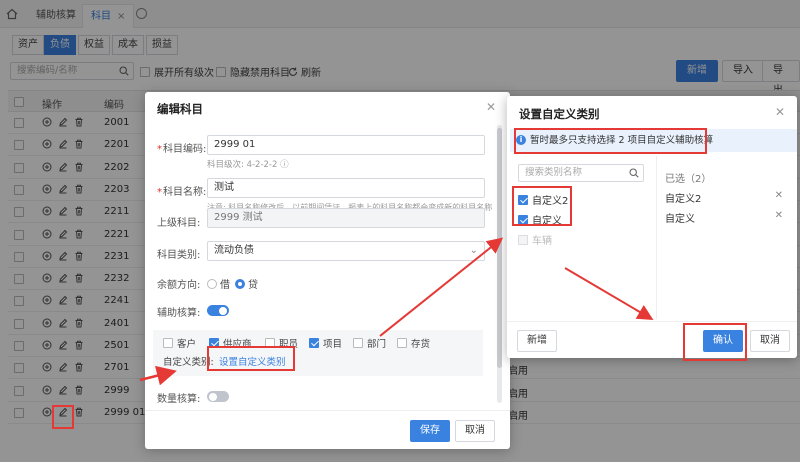 The image size is (800, 462). I want to click on arrow-to-confirm, so click(609, 294).